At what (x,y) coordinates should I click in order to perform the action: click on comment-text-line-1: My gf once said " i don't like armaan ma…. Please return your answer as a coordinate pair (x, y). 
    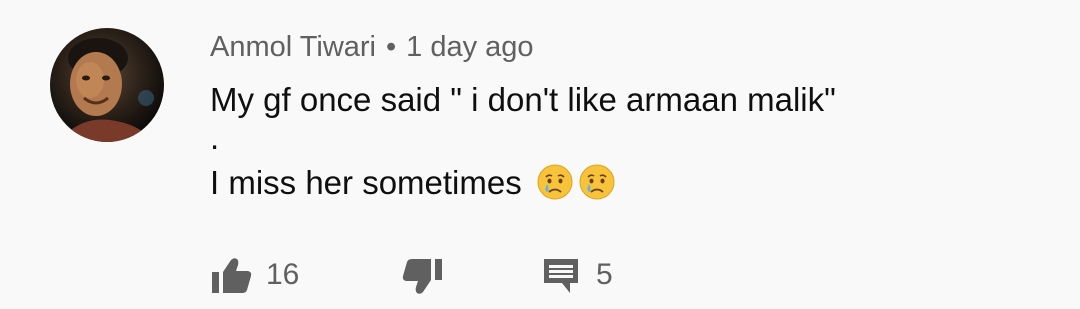
    Looking at the image, I should click on (523, 99).